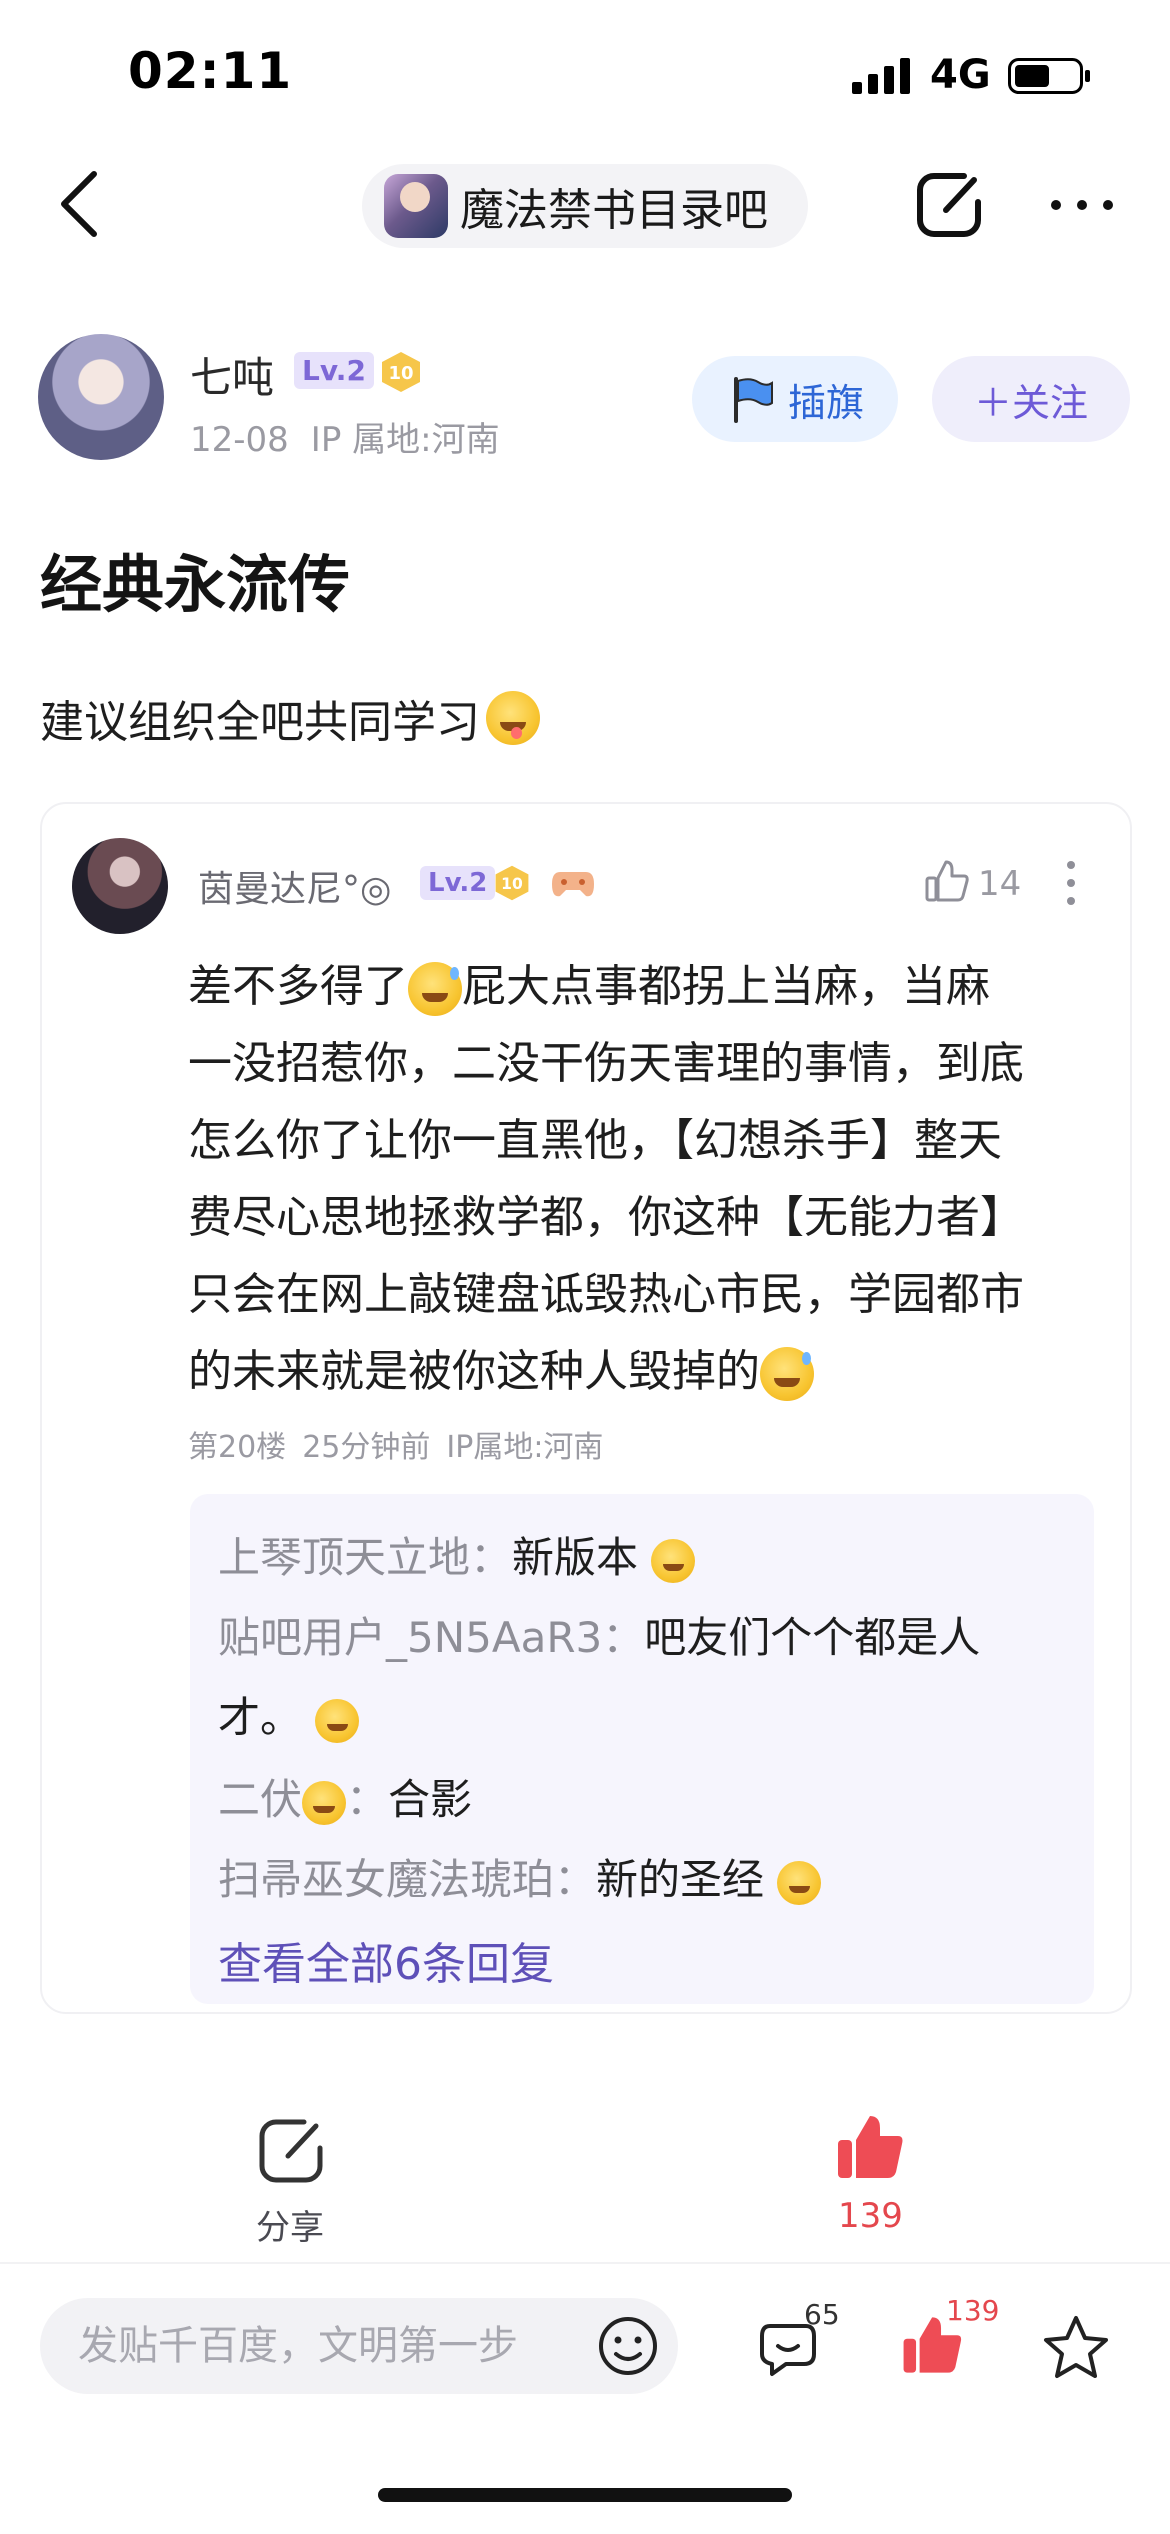 This screenshot has width=1170, height=2534. Describe the element at coordinates (1031, 399) in the screenshot. I see `follow-button: ＋关注` at that location.